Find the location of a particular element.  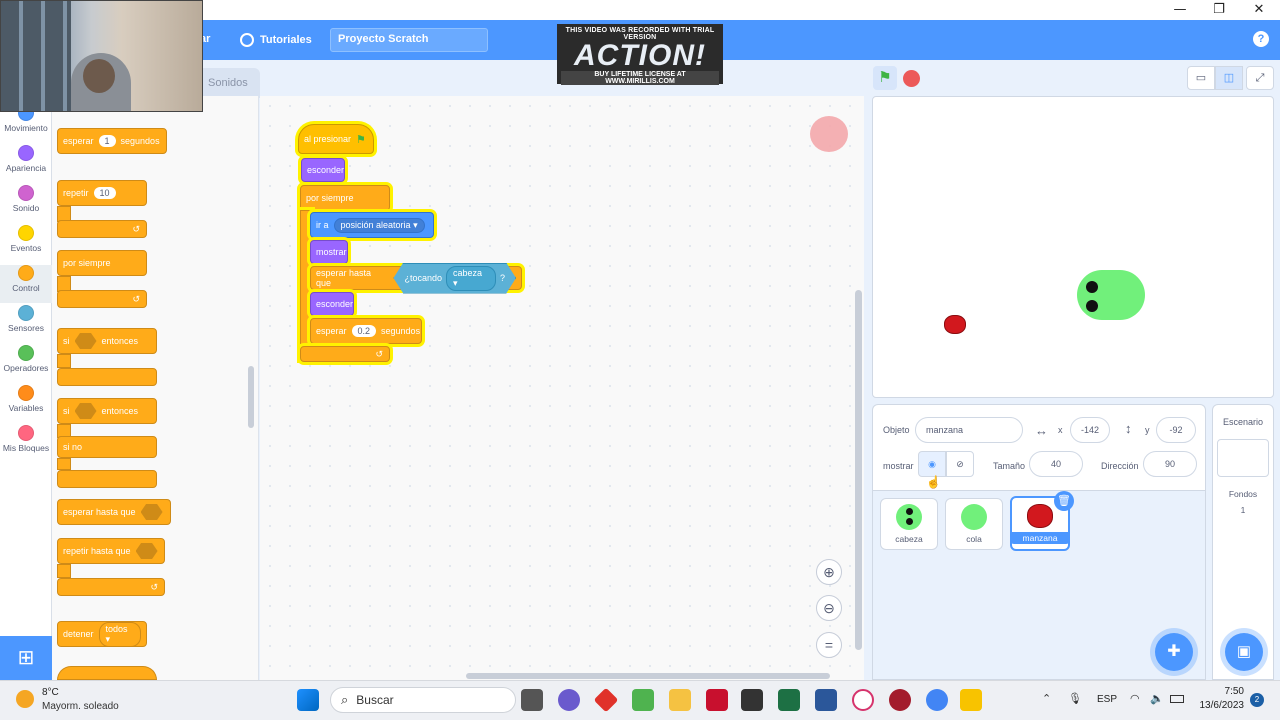

direction-input: 90 is located at coordinates (1170, 464).